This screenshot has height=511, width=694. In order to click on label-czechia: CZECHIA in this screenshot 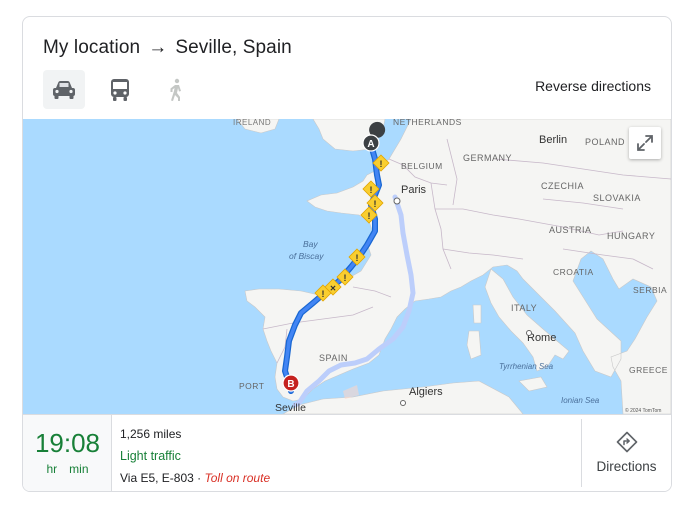, I will do `click(562, 186)`.